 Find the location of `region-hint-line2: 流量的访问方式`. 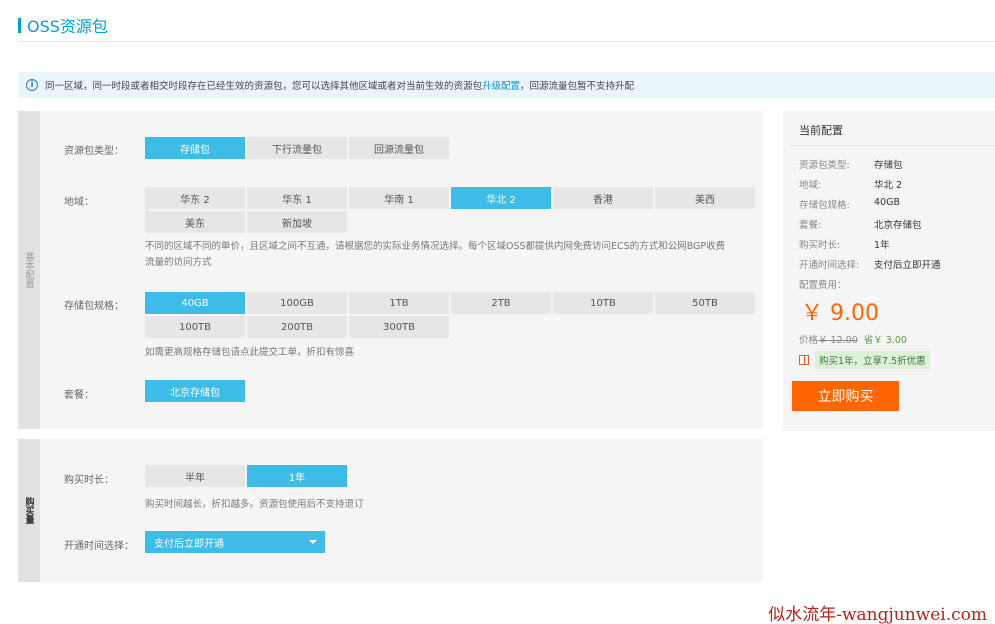

region-hint-line2: 流量的访问方式 is located at coordinates (178, 262).